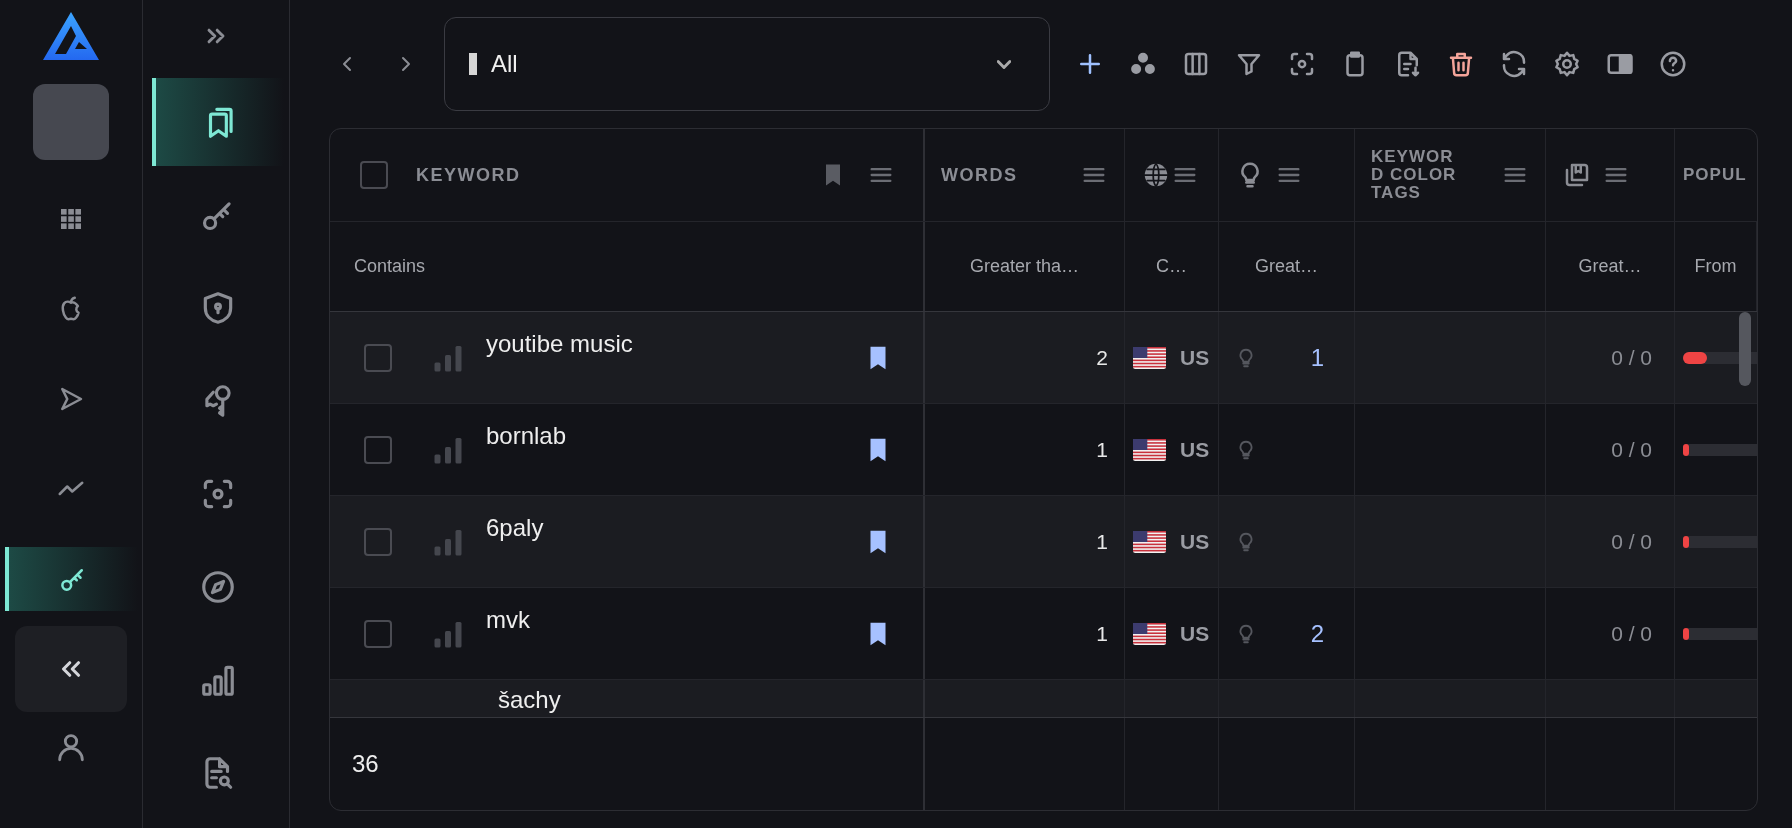  I want to click on table-row: youtibe music 2 US 1 0 / 0, so click(1043, 358).